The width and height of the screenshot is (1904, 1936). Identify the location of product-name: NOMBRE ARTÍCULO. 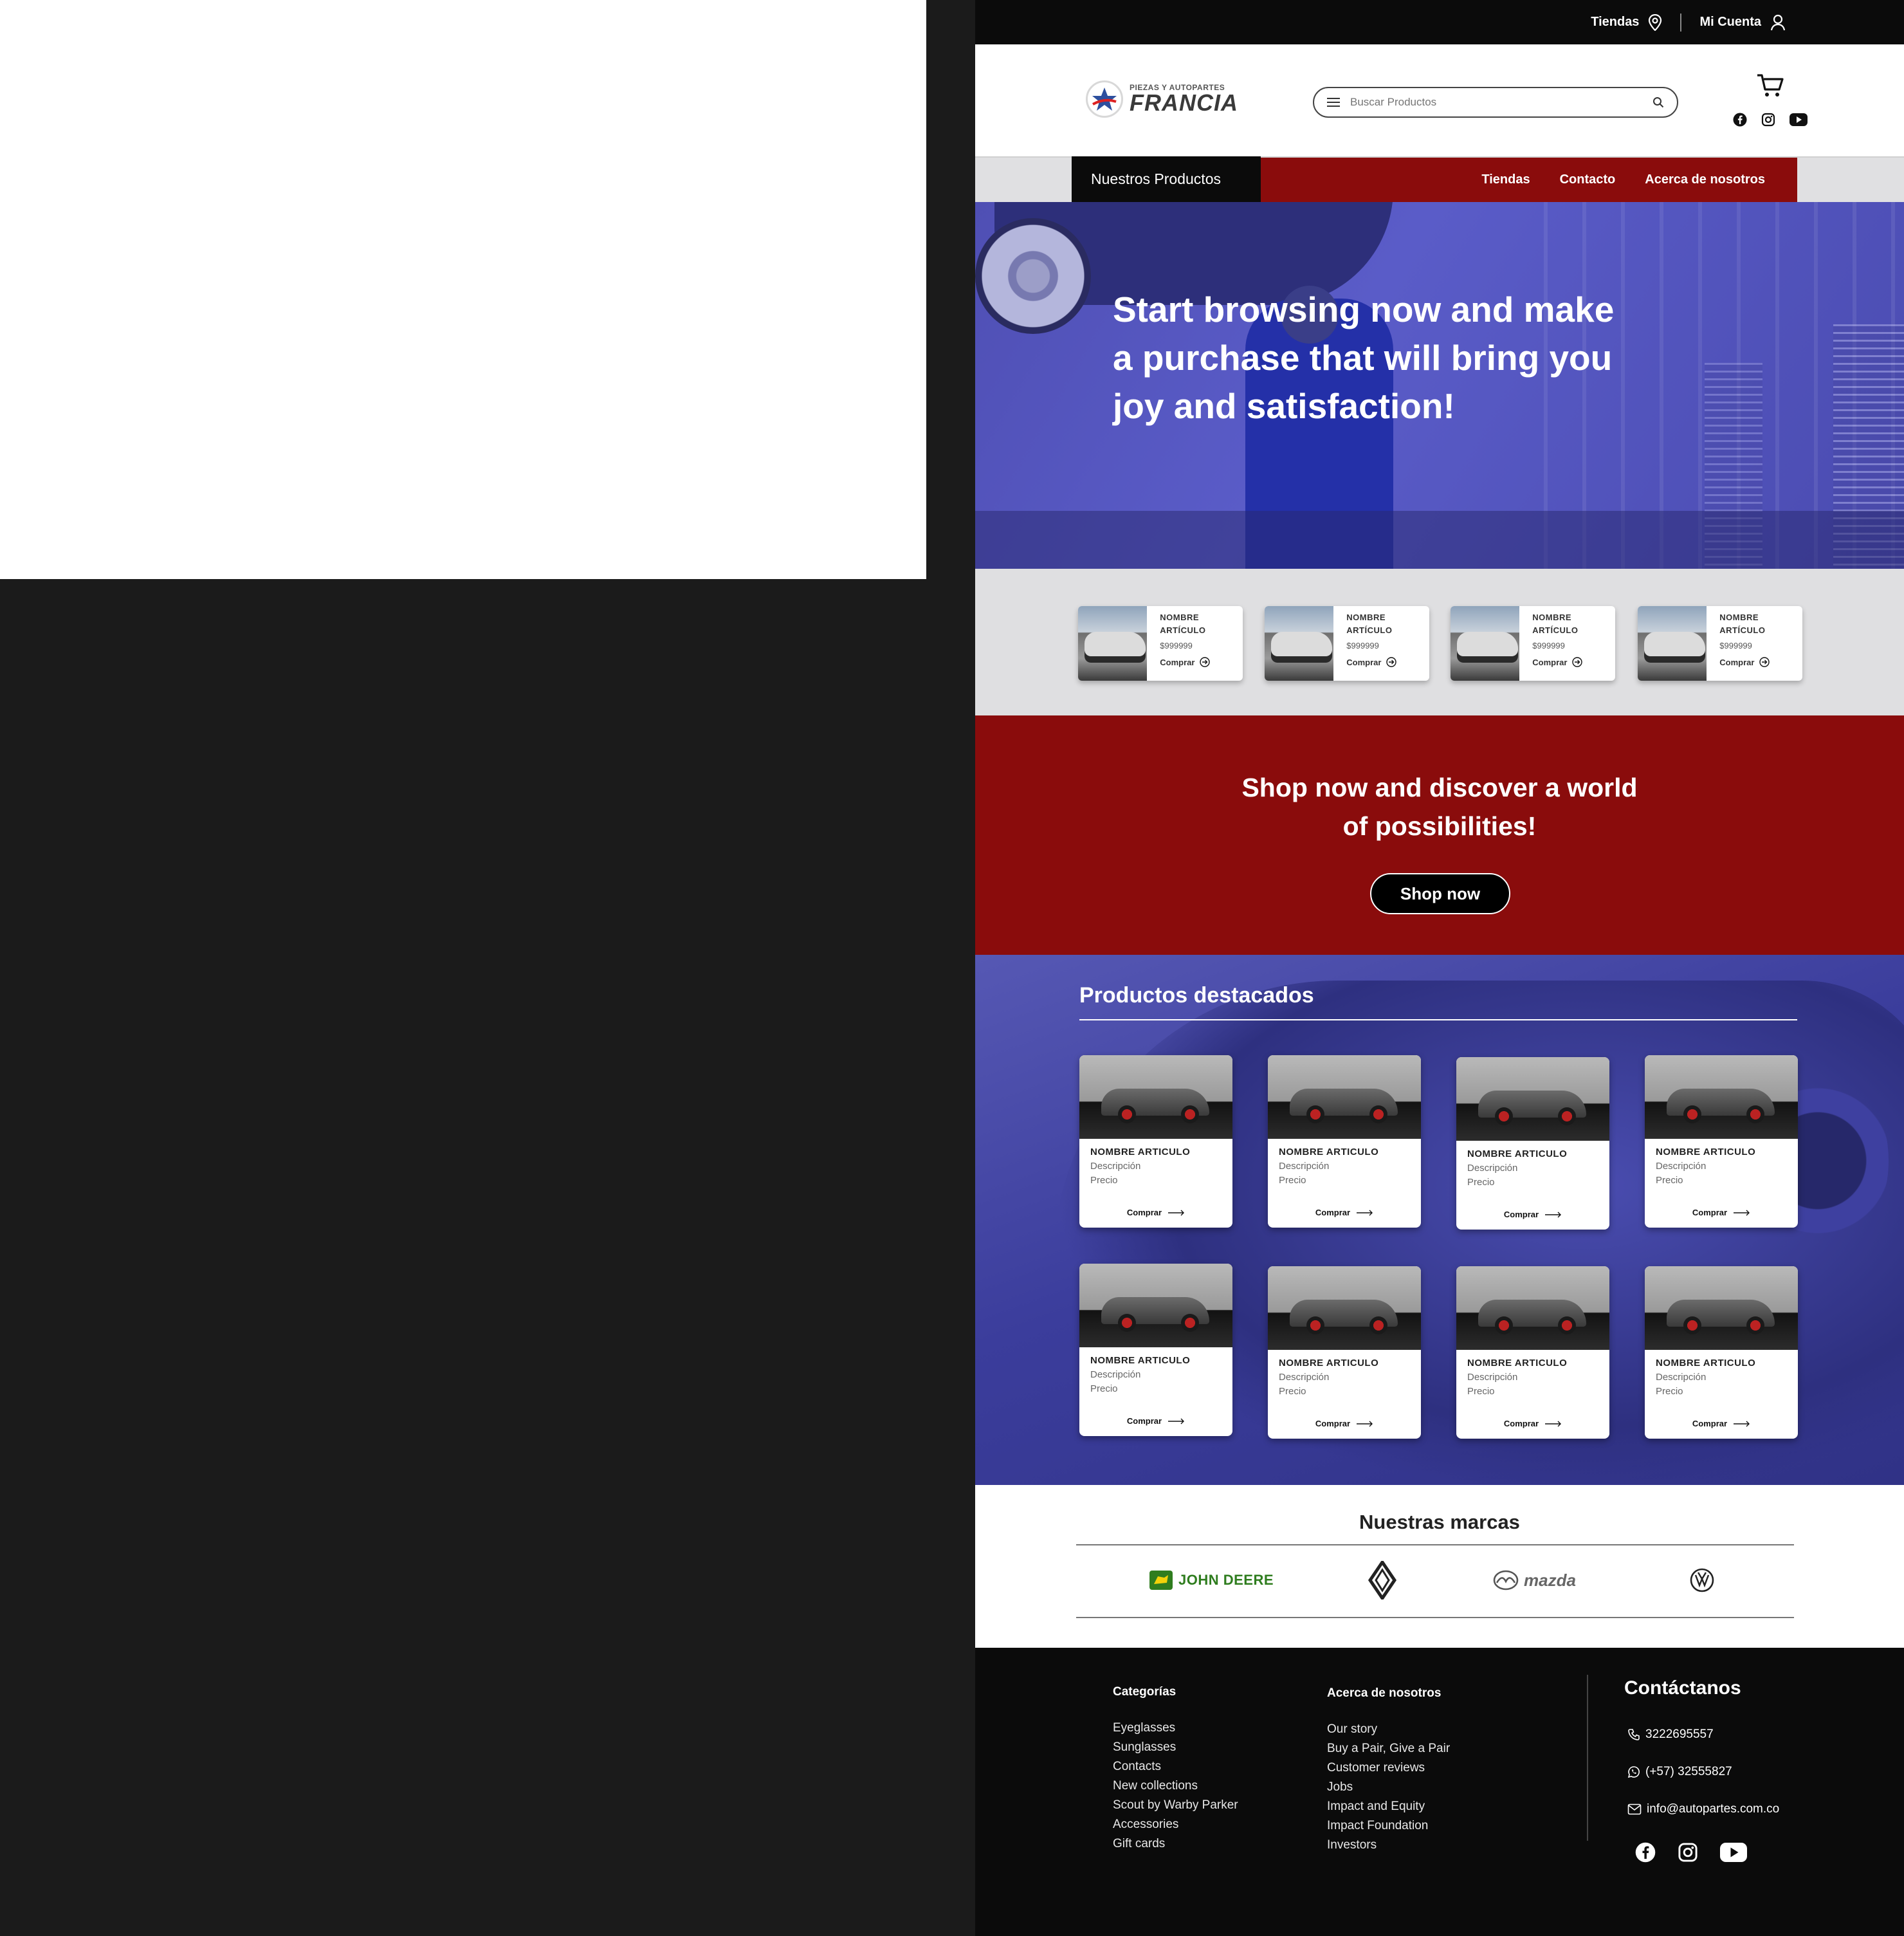
(1742, 624).